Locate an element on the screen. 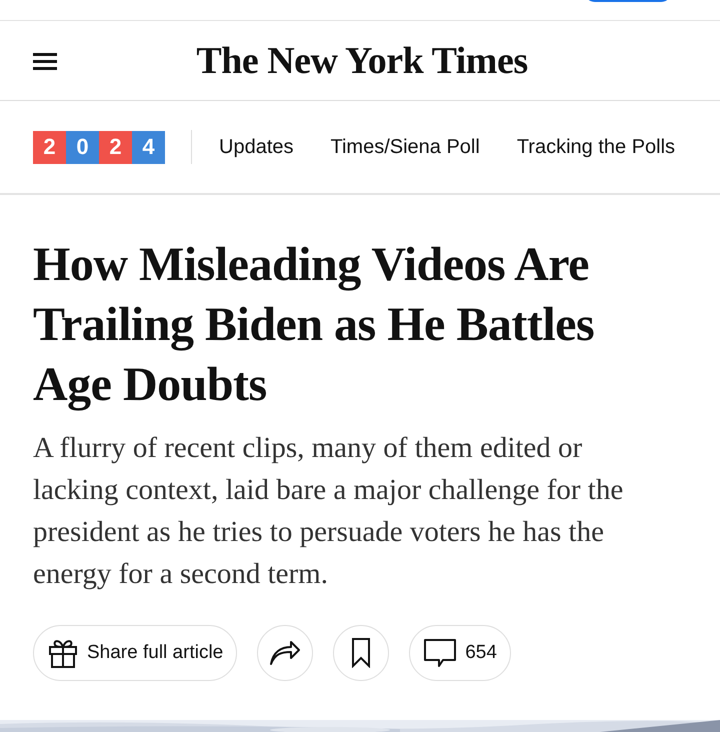 This screenshot has height=732, width=720. year-badge-digit: 0 is located at coordinates (82, 147).